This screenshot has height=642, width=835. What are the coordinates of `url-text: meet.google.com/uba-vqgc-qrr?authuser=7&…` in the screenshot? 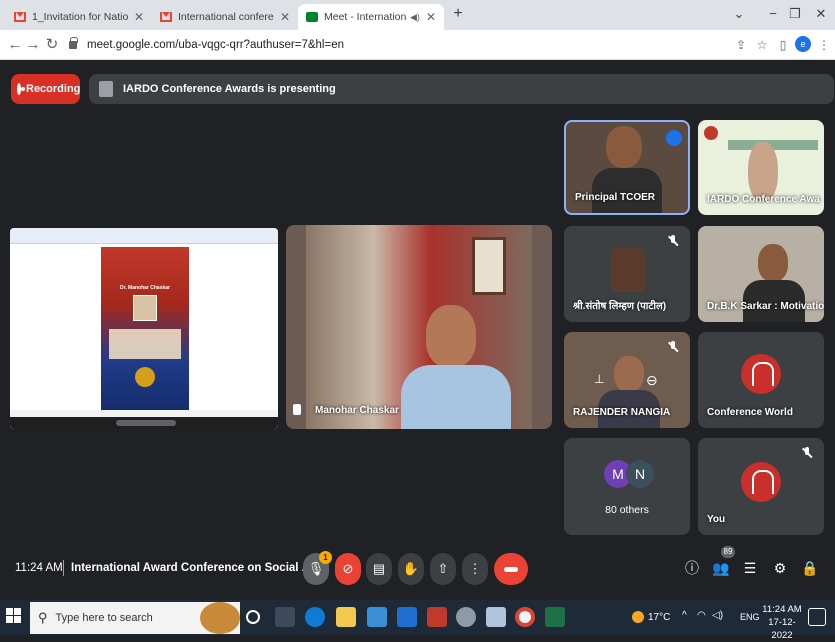 It's located at (215, 45).